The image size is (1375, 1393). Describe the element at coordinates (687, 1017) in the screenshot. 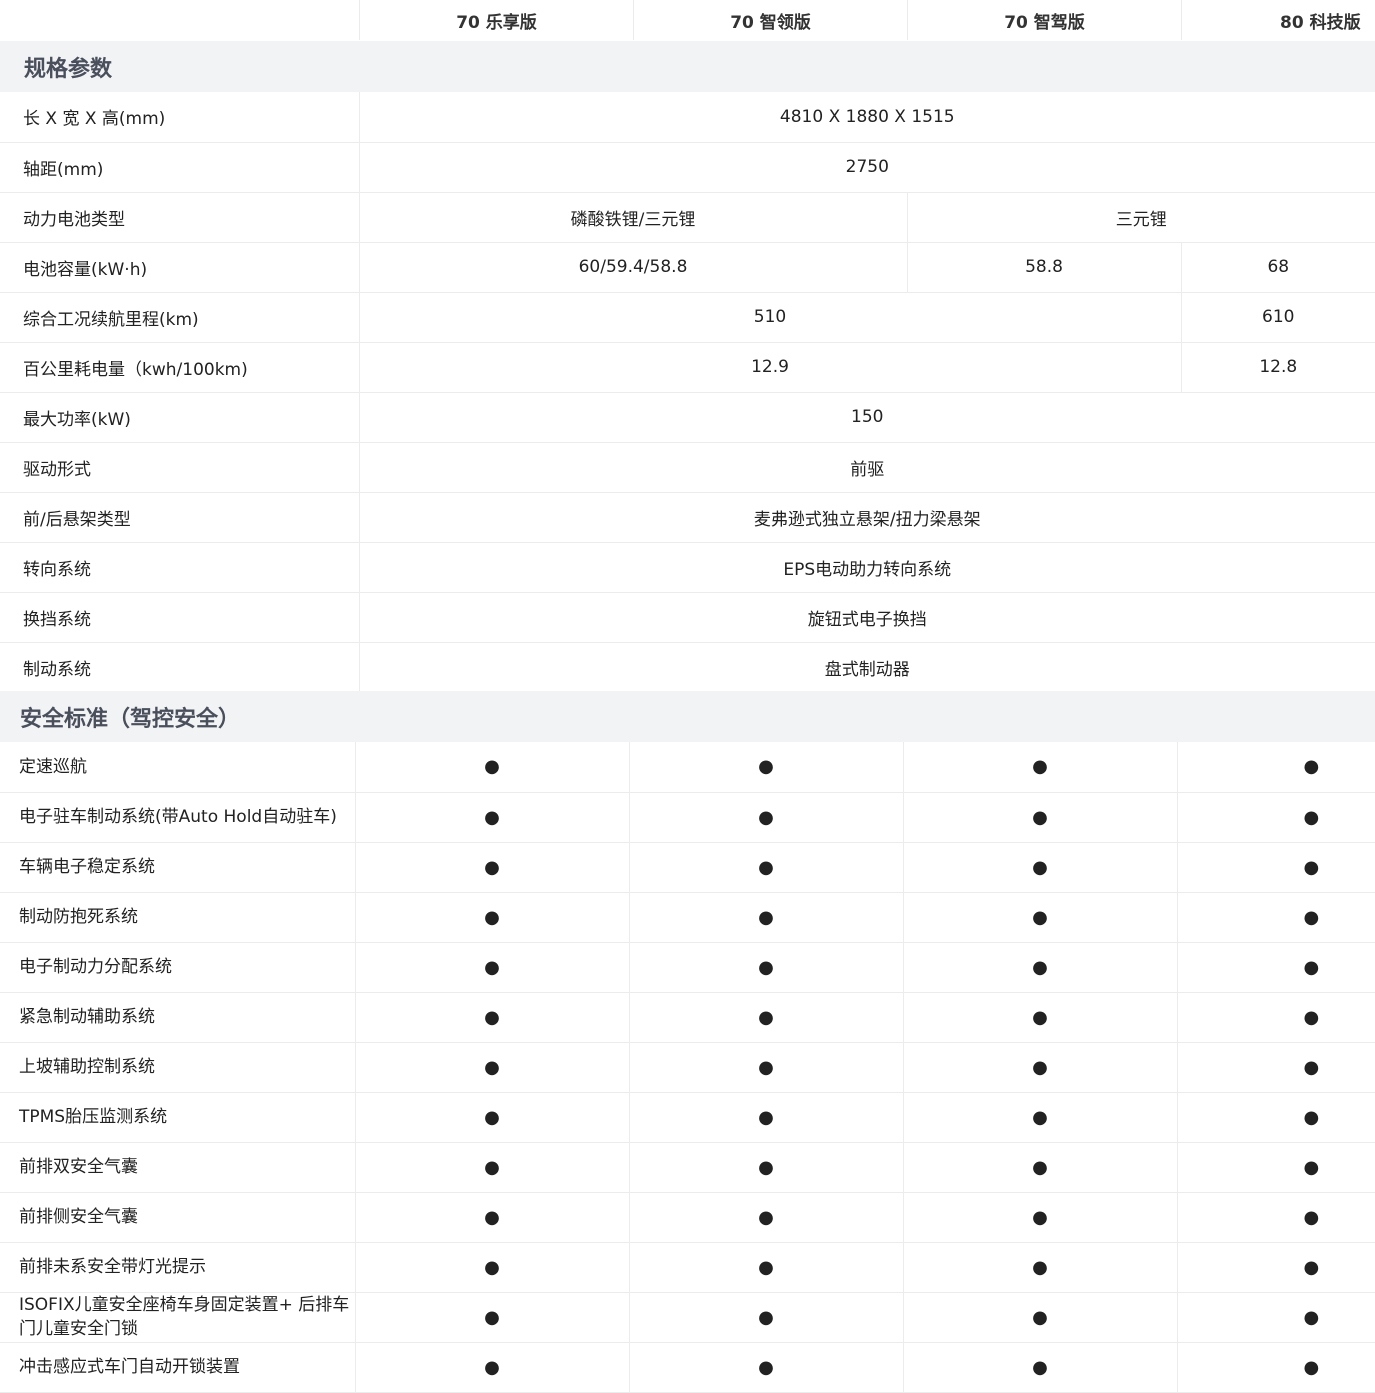

I see `safety-row: 紧急制动辅助系统 ● ● ● ●` at that location.